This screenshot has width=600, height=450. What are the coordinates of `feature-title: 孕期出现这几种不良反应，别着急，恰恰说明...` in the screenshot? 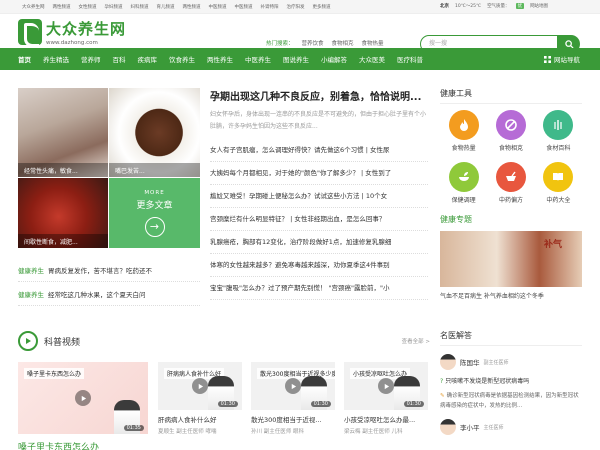 It's located at (319, 95).